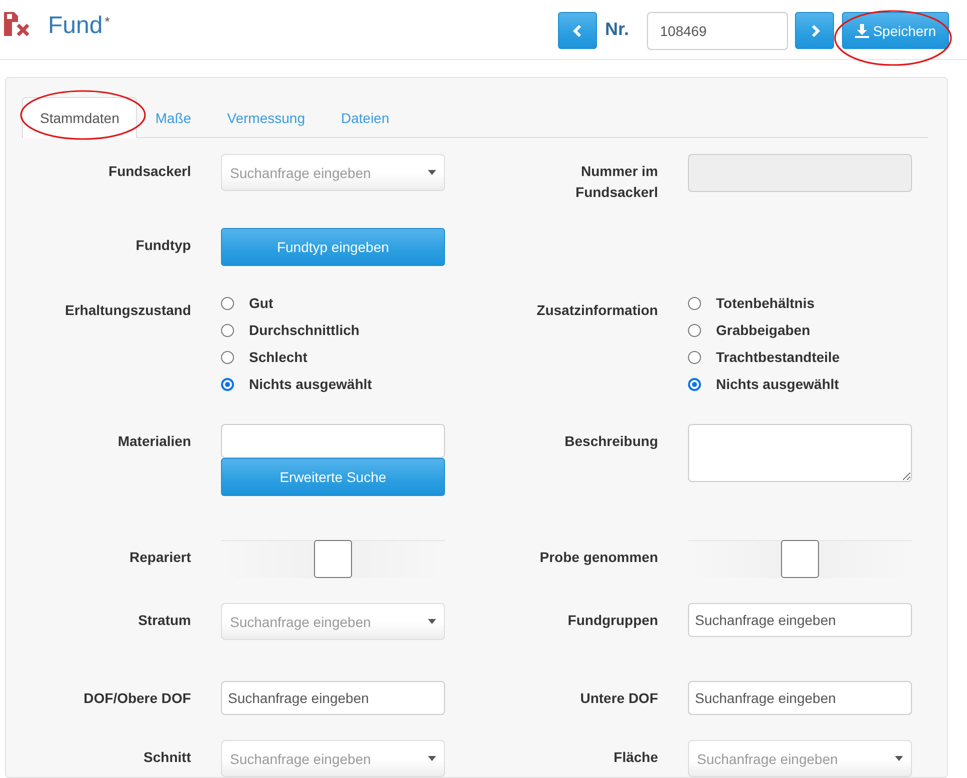 The image size is (967, 778). Describe the element at coordinates (800, 303) in the screenshot. I see `radio-option: Totenbehältnis` at that location.